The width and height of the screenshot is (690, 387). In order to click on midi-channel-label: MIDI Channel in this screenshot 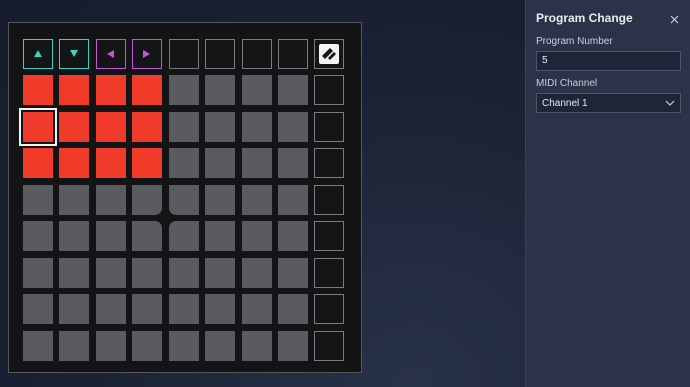, I will do `click(567, 83)`.